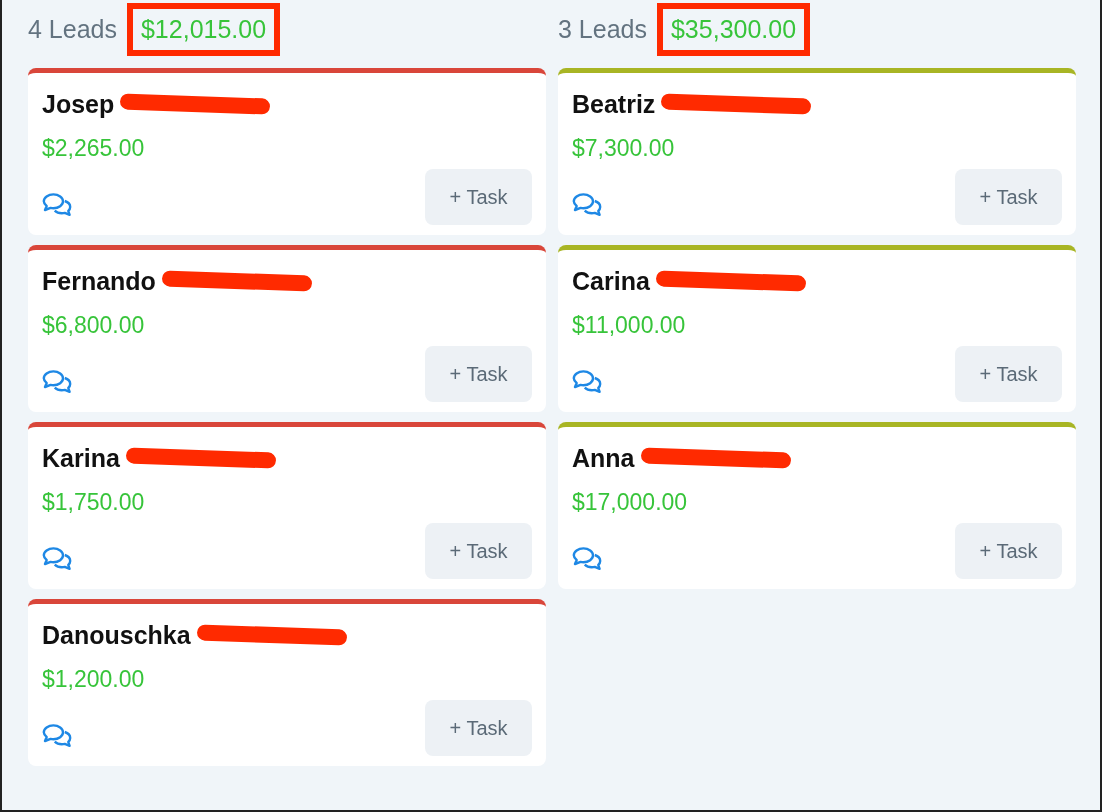  Describe the element at coordinates (116, 635) in the screenshot. I see `lead-name: Danouschka` at that location.